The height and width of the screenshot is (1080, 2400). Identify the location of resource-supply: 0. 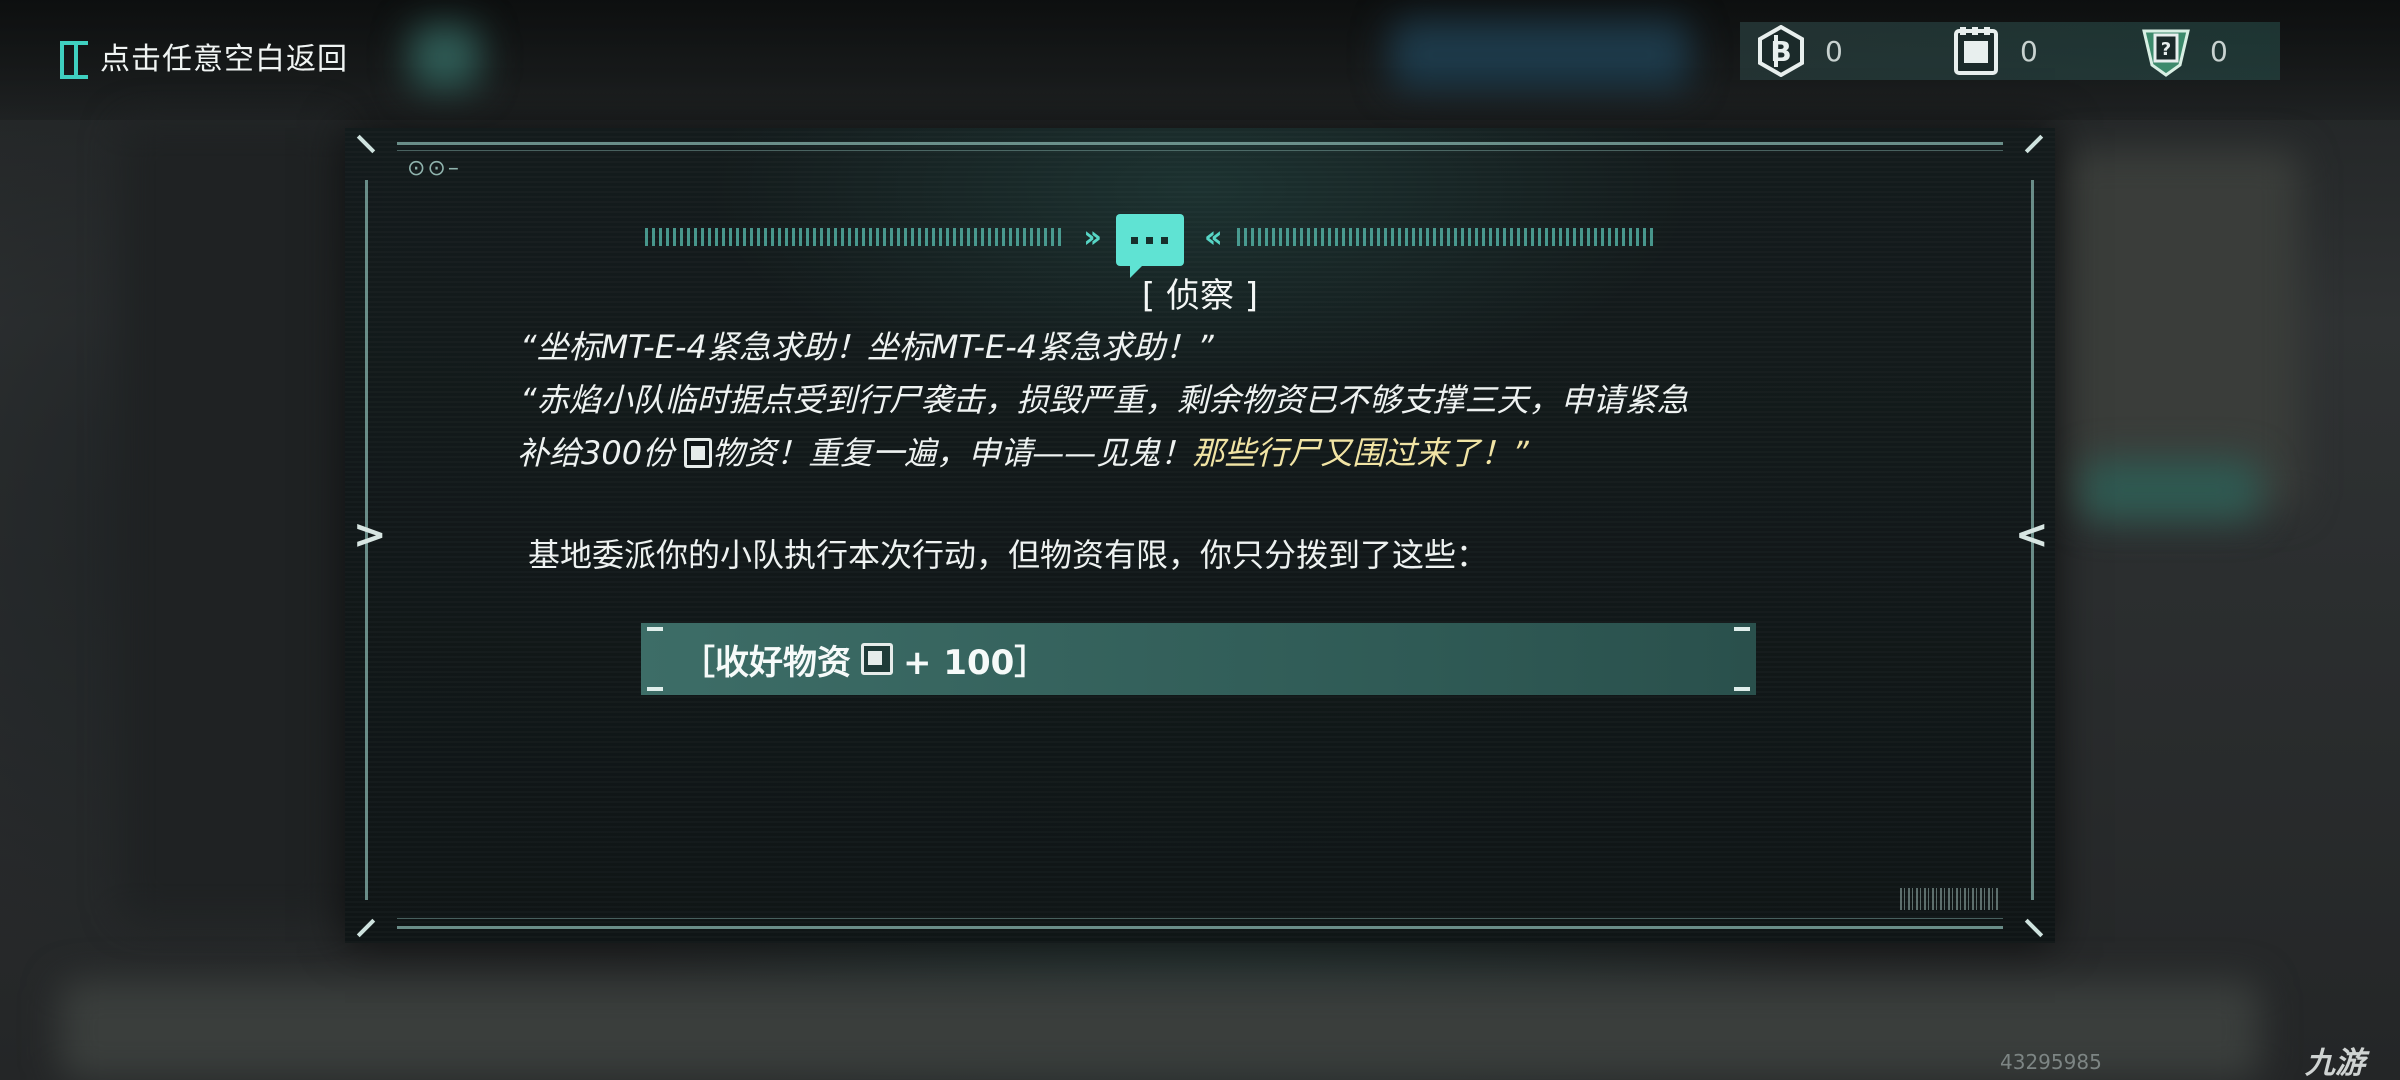
(1994, 51).